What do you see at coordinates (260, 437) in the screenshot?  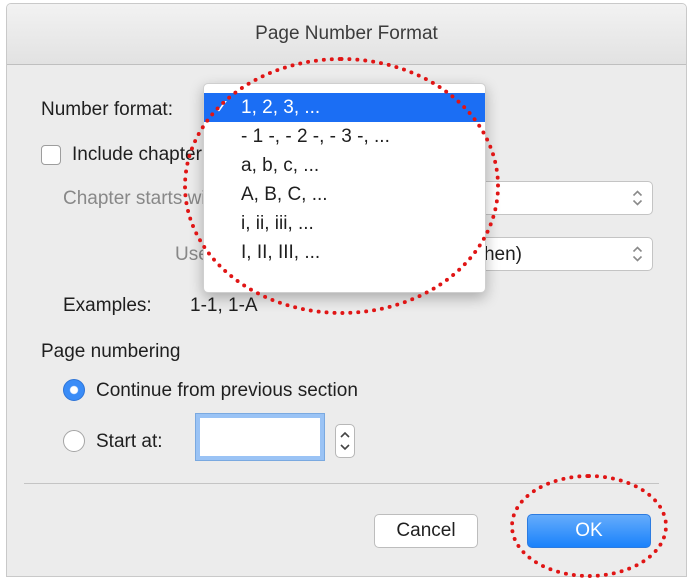 I see `start-at-input` at bounding box center [260, 437].